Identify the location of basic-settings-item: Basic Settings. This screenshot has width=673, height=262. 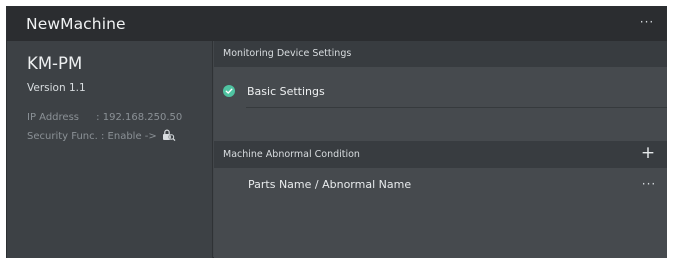
(274, 91).